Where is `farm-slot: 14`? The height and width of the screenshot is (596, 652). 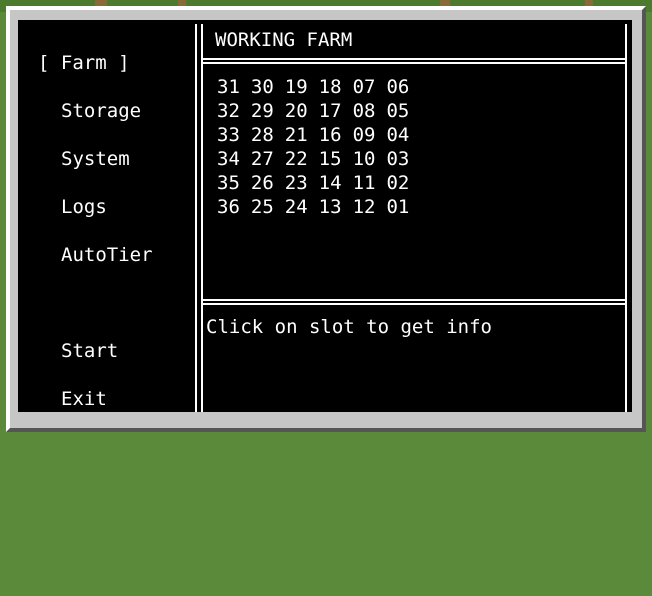
farm-slot: 14 is located at coordinates (330, 183).